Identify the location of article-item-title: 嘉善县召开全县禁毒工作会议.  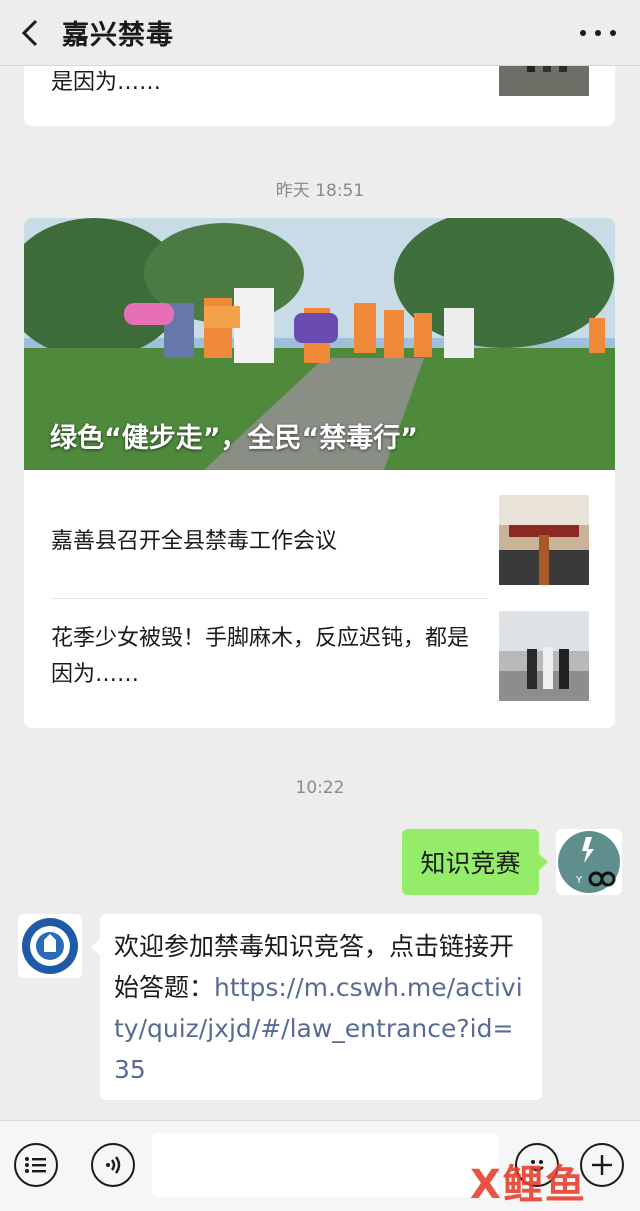
(194, 541).